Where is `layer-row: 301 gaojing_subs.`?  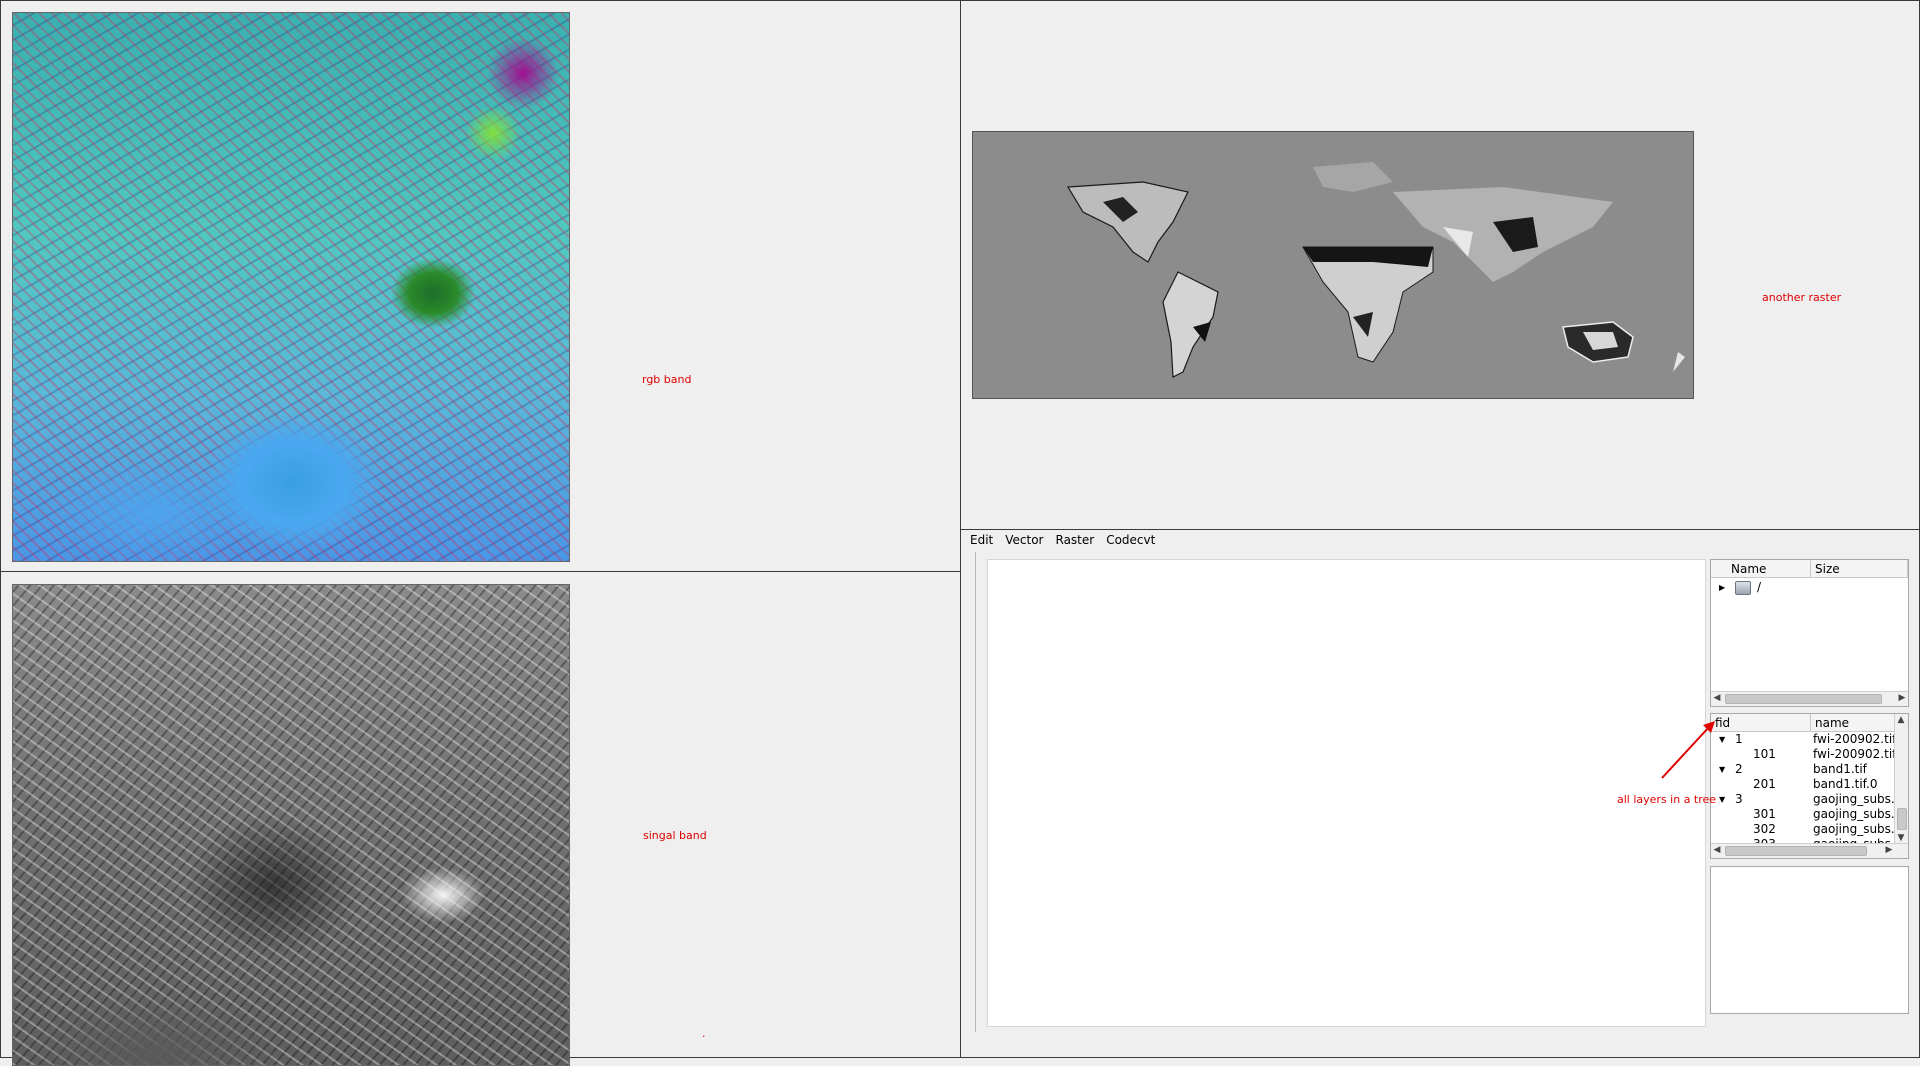 layer-row: 301 gaojing_subs. is located at coordinates (1803, 814).